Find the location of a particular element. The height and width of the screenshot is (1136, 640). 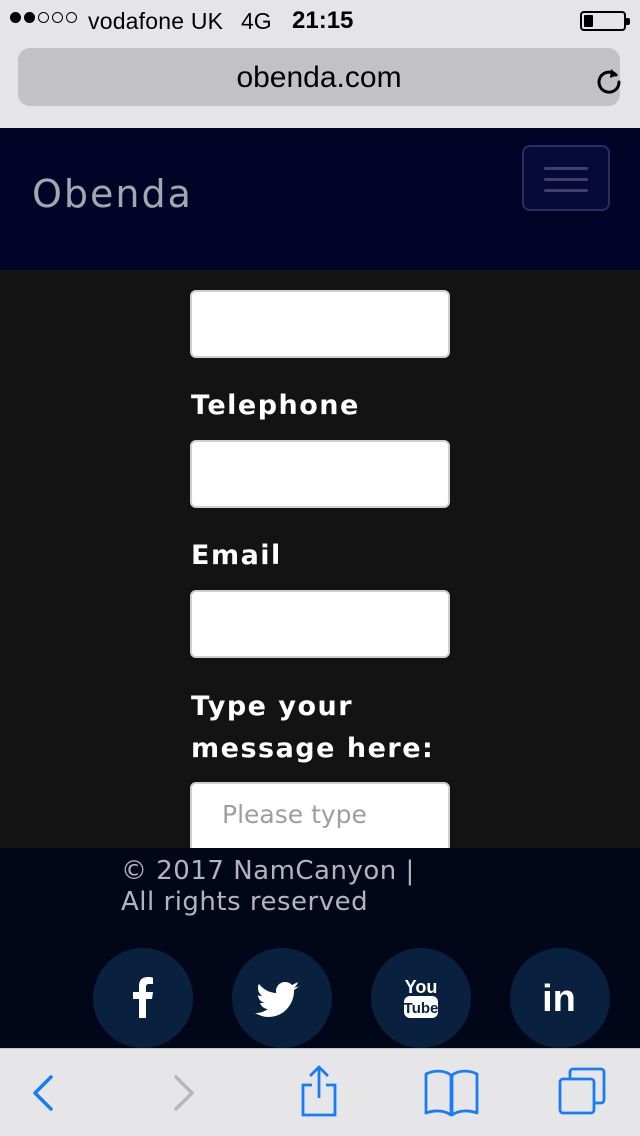

email-label: Email is located at coordinates (236, 555).